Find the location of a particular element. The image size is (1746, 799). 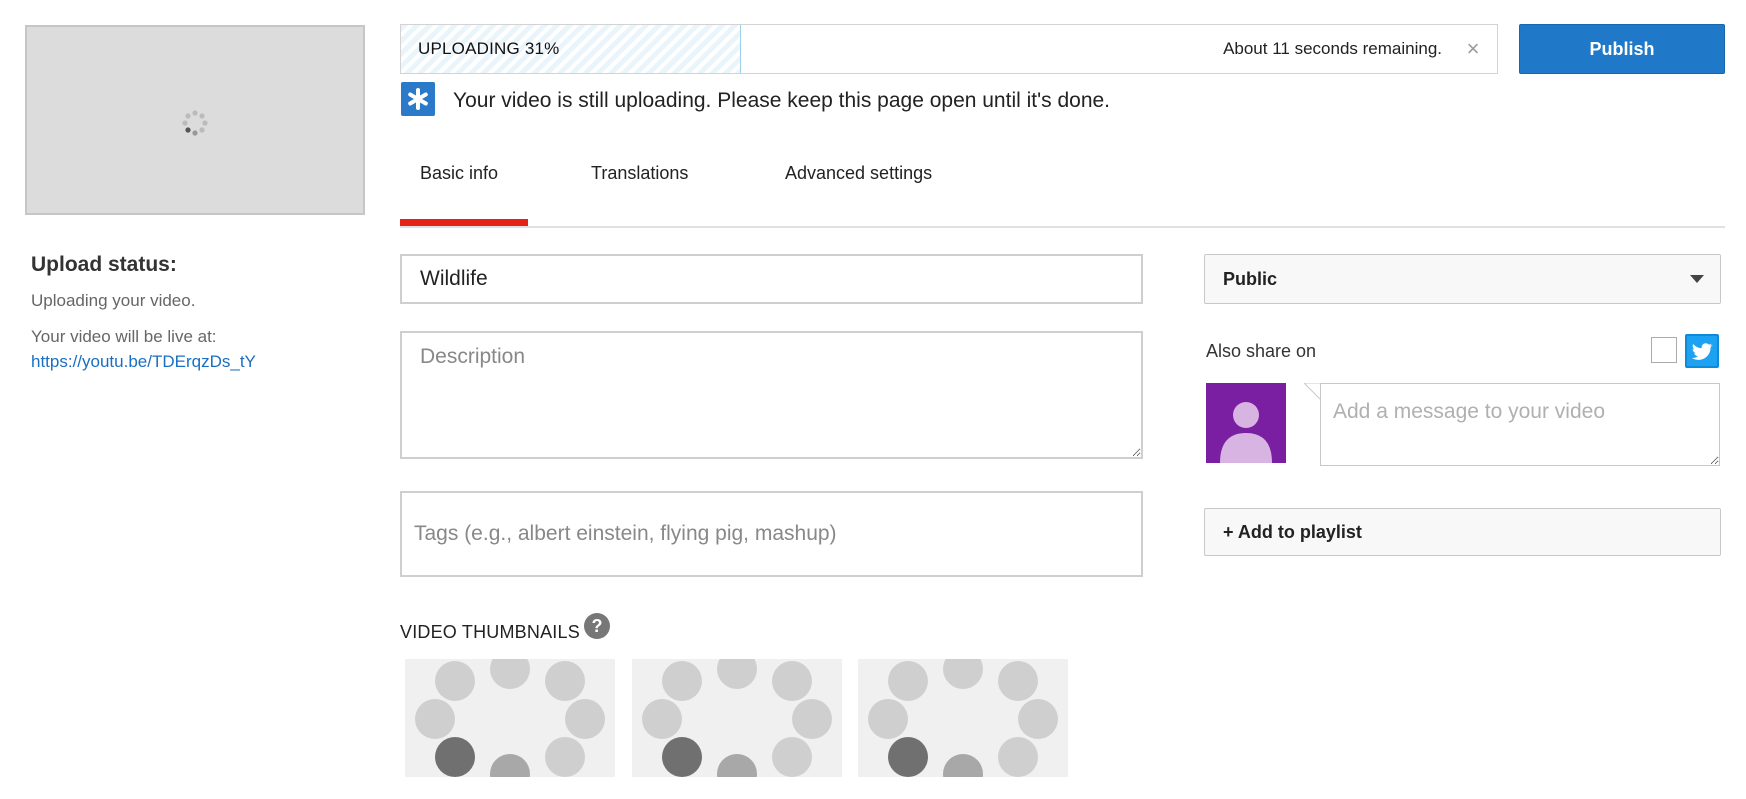

active-tab-indicator is located at coordinates (464, 222).